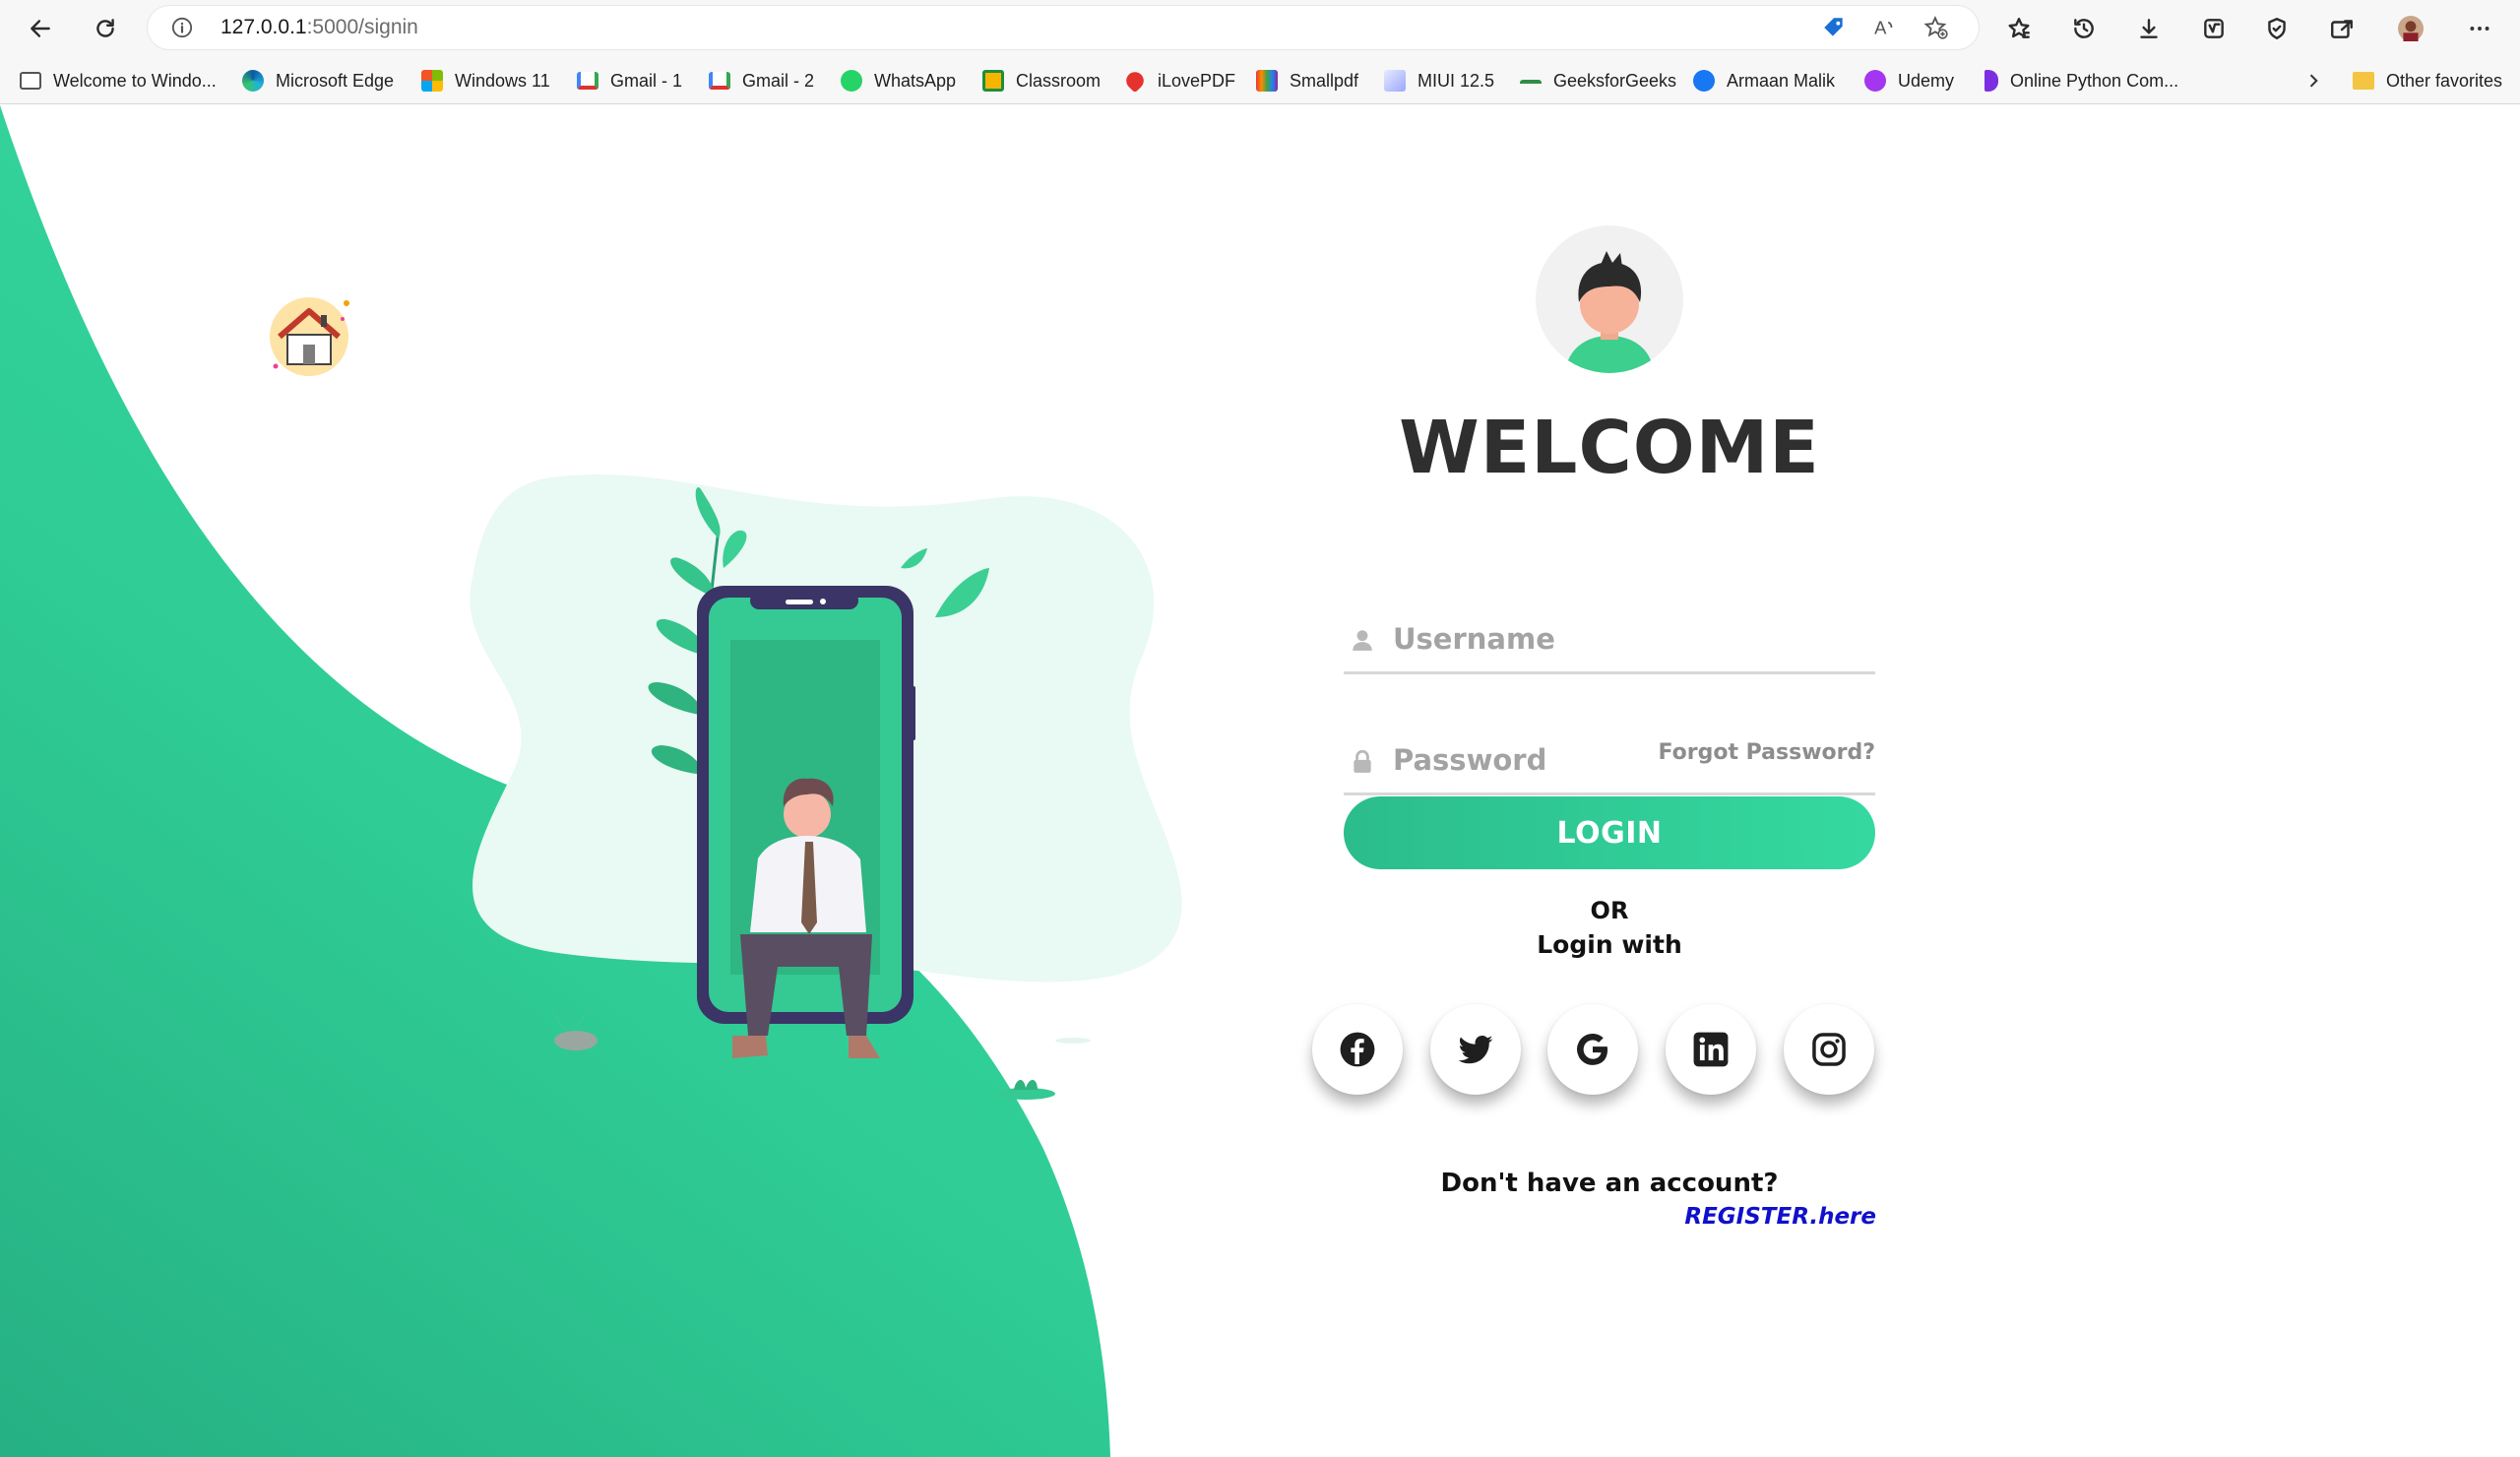 This screenshot has height=1457, width=2520. I want to click on edge-icon, so click(253, 81).